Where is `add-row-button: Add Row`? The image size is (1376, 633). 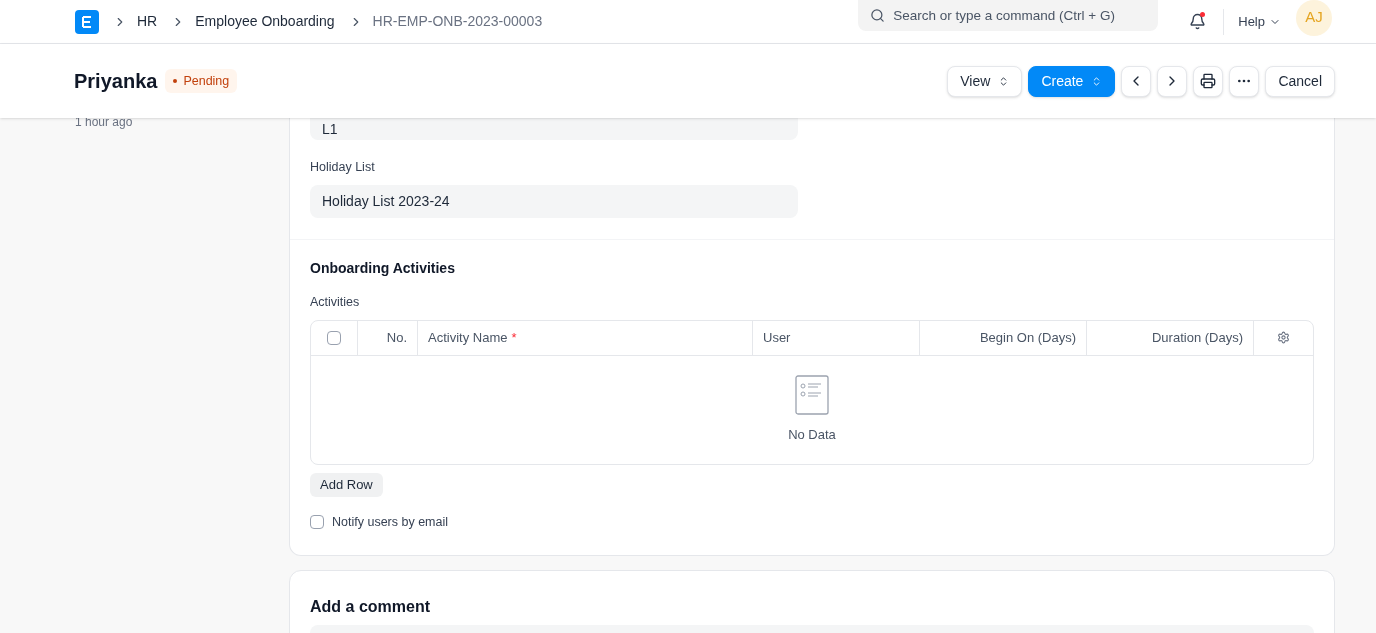
add-row-button: Add Row is located at coordinates (346, 484).